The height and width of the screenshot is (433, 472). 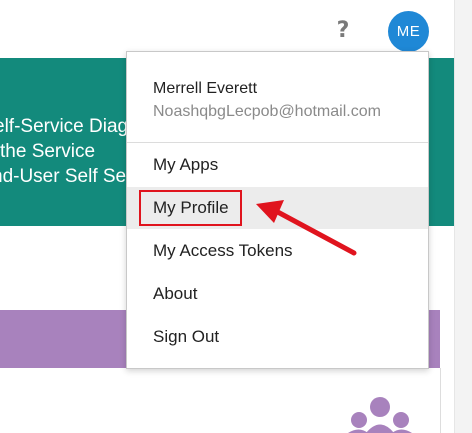 What do you see at coordinates (48, 151) in the screenshot?
I see `banner-line-2: the Service` at bounding box center [48, 151].